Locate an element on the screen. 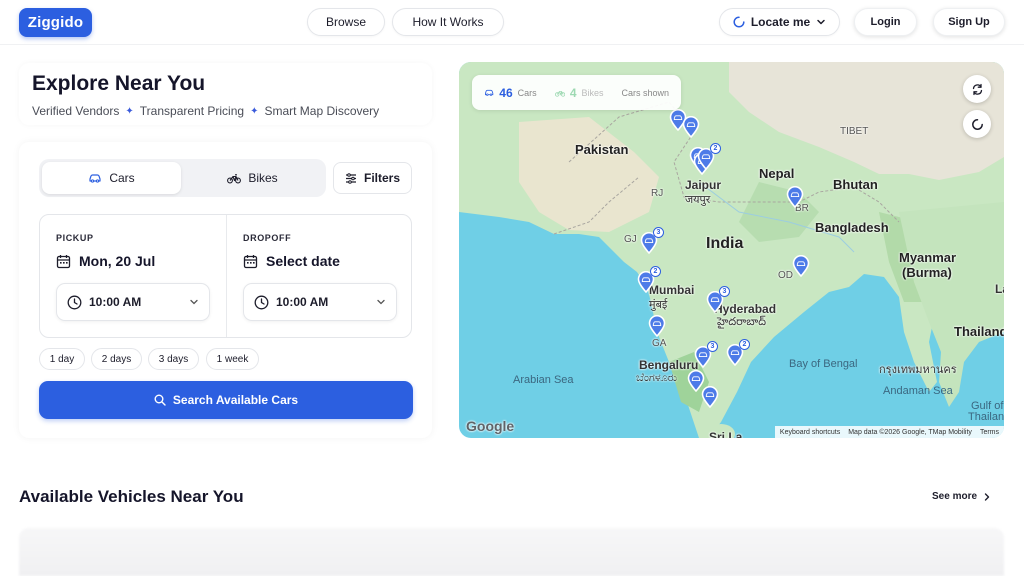  map-label: กรุงเทพมหานคร is located at coordinates (918, 370).